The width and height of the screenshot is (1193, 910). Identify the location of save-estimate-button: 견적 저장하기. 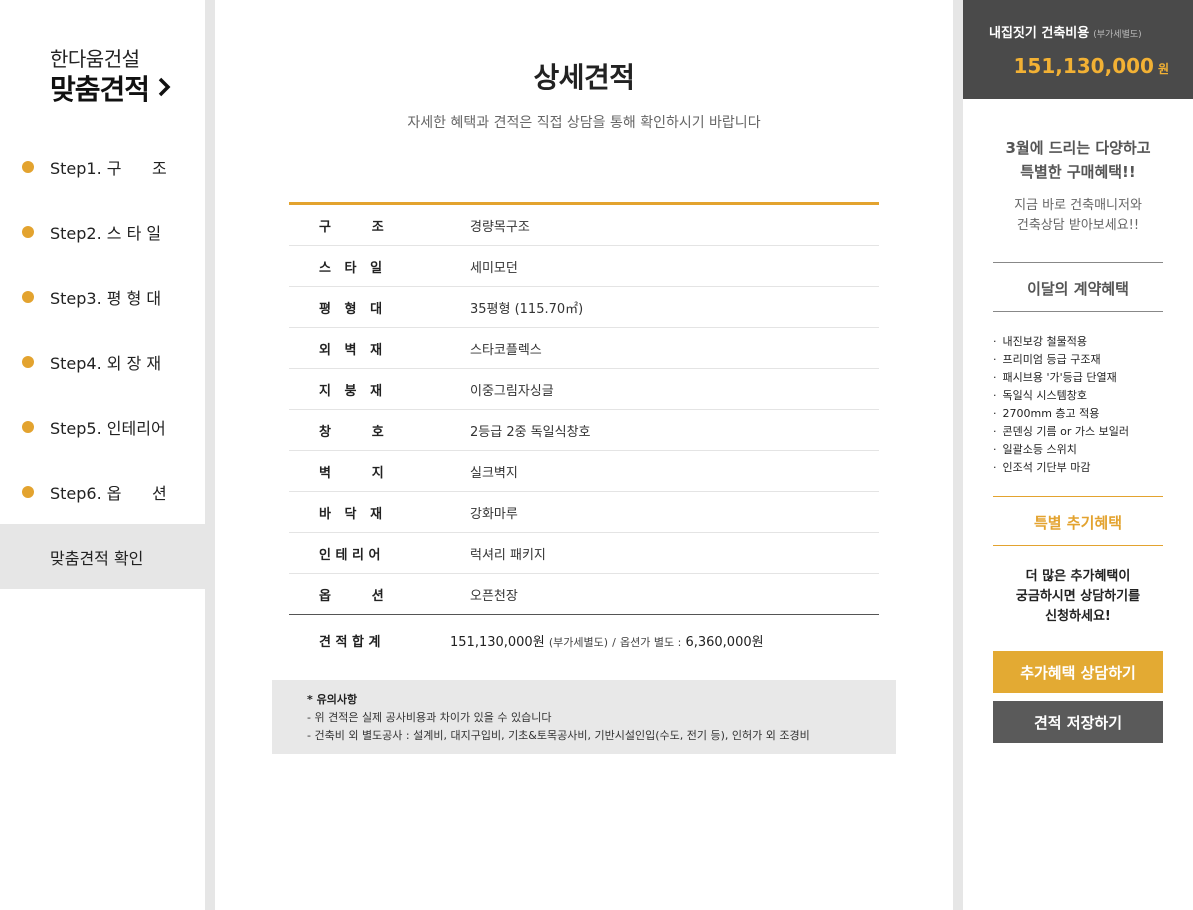
(1078, 722).